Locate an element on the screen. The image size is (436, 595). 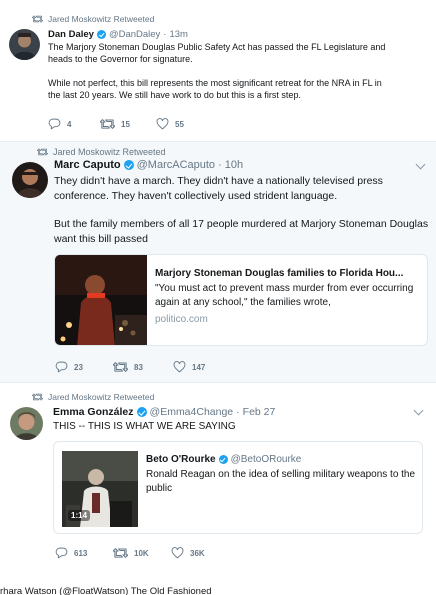
tweet-actions: 4 15 55 is located at coordinates (116, 124).